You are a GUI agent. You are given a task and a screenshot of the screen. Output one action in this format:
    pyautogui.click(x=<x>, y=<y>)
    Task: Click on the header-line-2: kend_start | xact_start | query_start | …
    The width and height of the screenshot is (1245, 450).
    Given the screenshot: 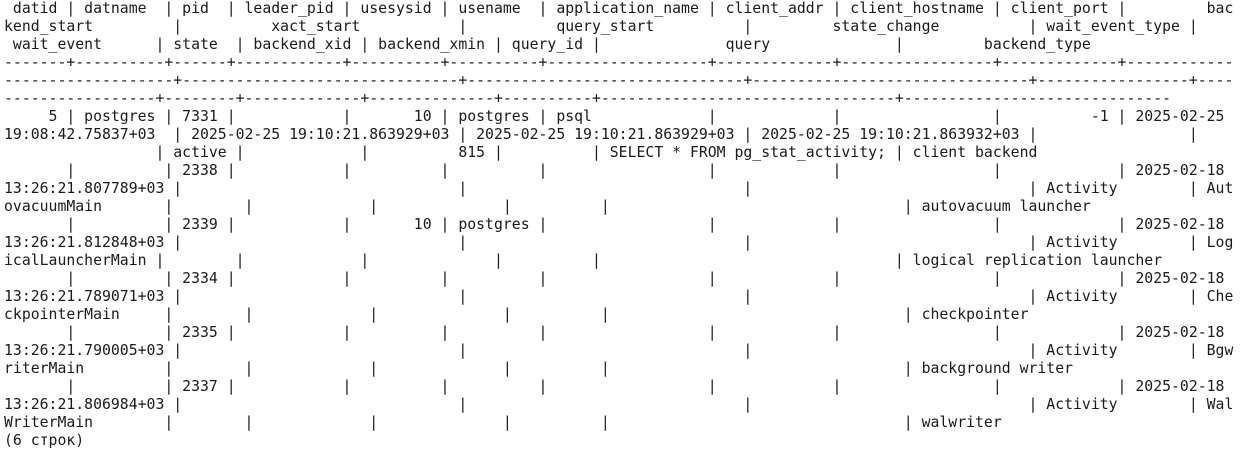 What is the action you would take?
    pyautogui.click(x=601, y=26)
    